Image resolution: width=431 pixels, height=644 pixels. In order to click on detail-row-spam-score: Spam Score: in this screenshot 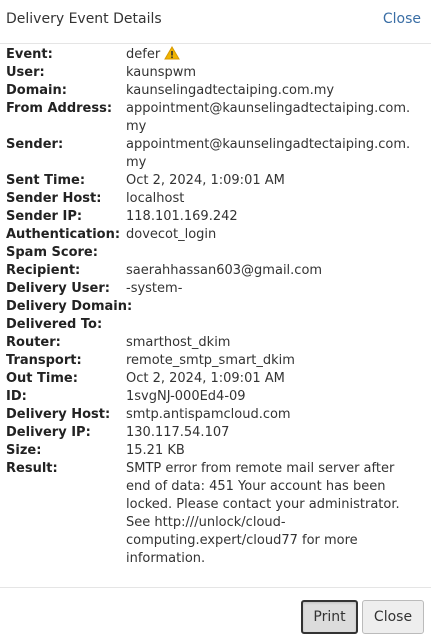, I will do `click(215, 253)`.